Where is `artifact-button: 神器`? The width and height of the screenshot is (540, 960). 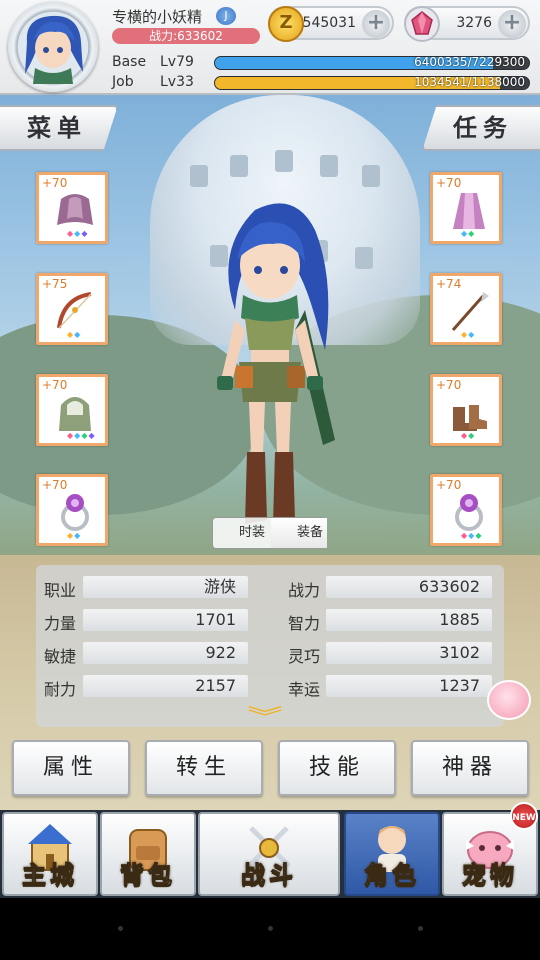
artifact-button: 神器 is located at coordinates (470, 768).